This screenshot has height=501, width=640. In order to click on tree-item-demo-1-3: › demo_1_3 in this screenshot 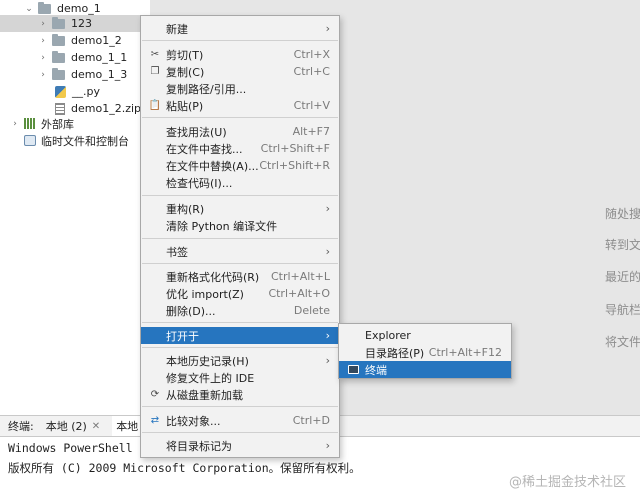, I will do `click(75, 74)`.